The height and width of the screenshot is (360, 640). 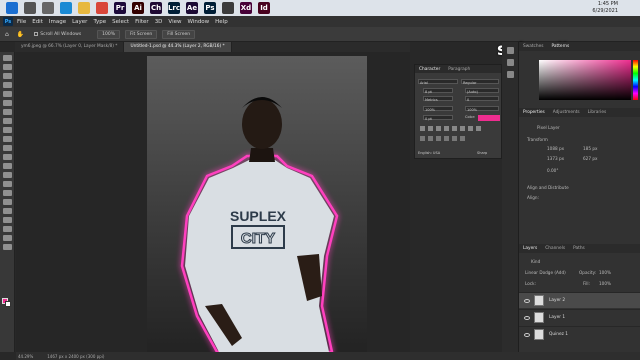 What do you see at coordinates (221, 22) in the screenshot?
I see `menu-item-help: Help` at bounding box center [221, 22].